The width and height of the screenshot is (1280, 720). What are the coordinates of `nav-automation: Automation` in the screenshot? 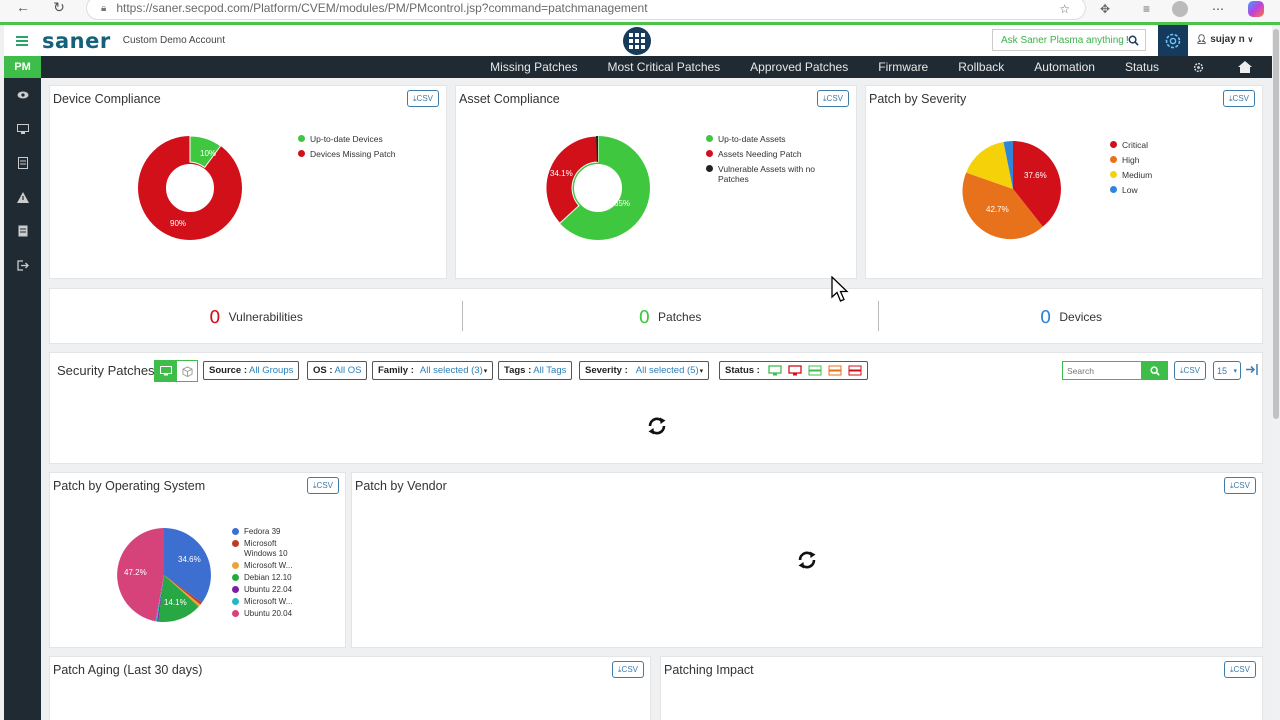 It's located at (1064, 67).